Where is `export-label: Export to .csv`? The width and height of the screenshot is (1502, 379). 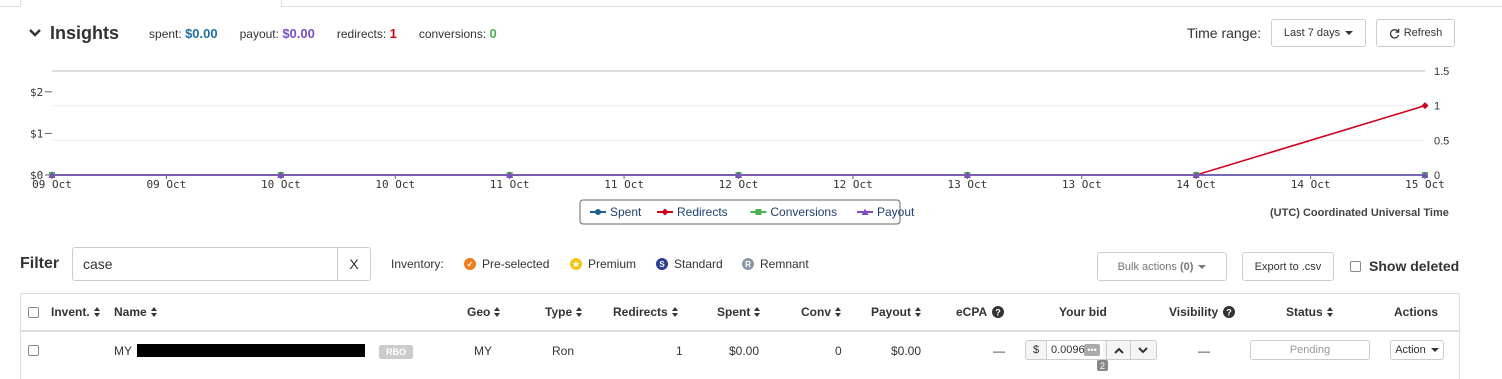
export-label: Export to .csv is located at coordinates (1288, 266).